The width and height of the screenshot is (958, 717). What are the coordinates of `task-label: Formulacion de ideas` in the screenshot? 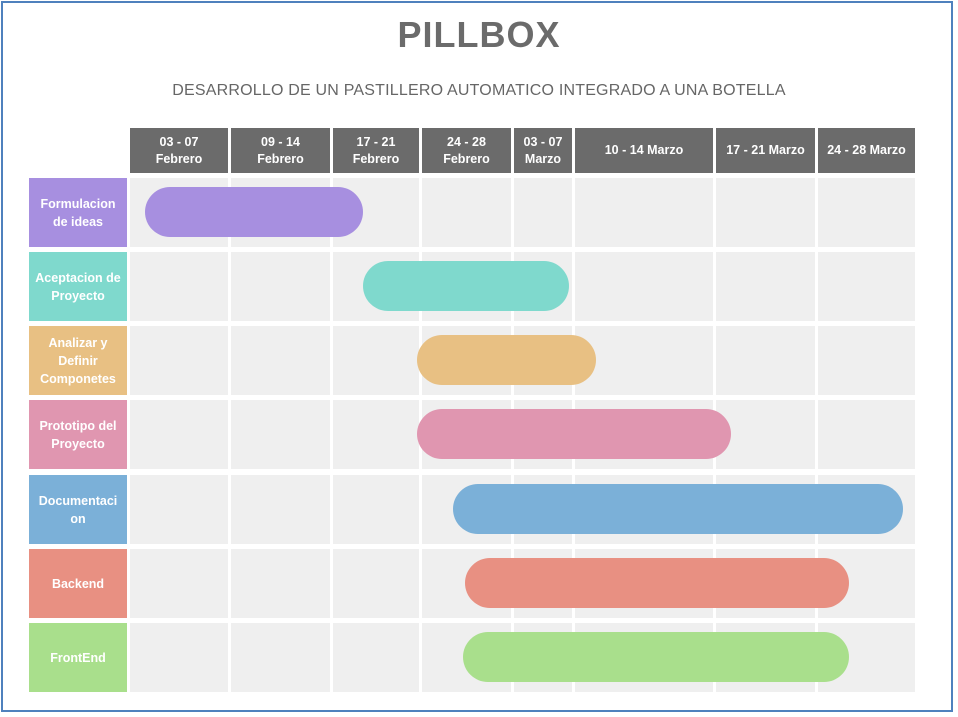 It's located at (78, 212).